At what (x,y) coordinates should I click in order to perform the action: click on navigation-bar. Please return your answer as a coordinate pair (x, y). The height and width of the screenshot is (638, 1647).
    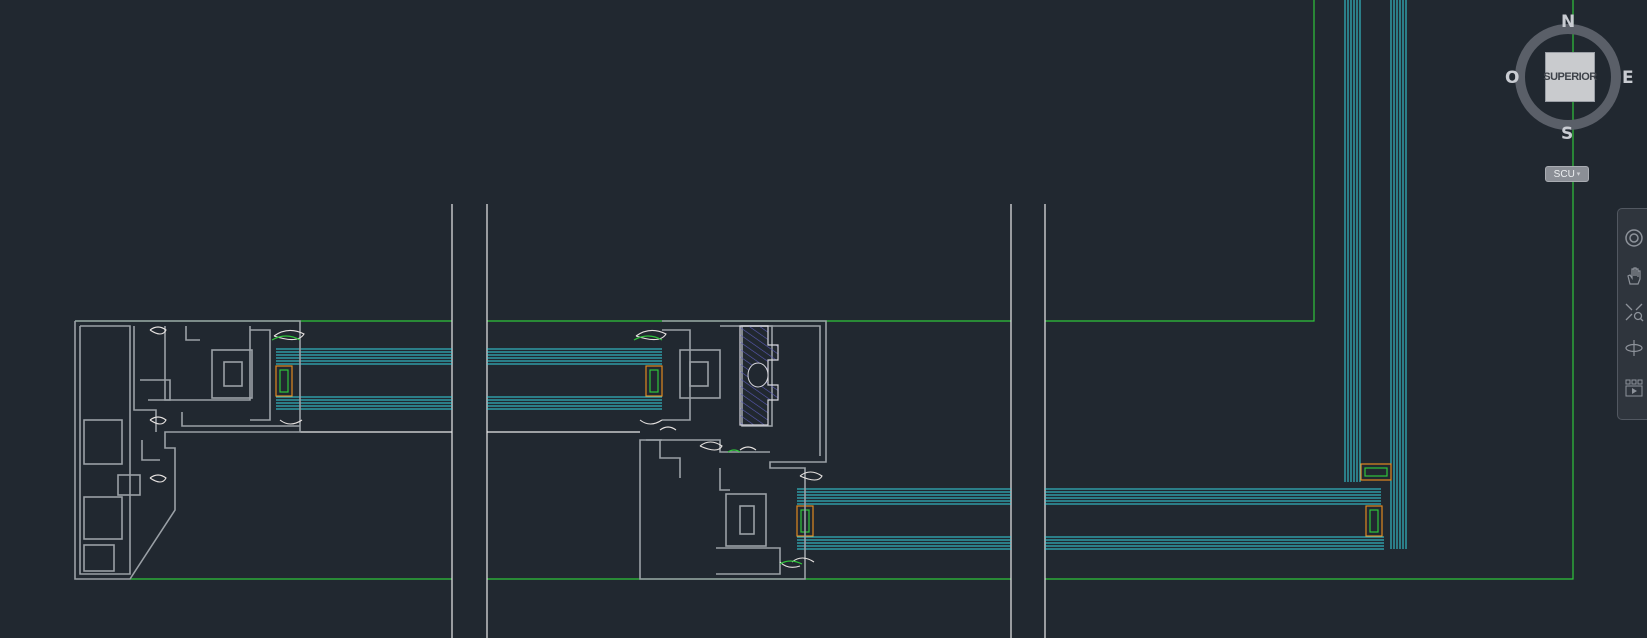
    Looking at the image, I should click on (1632, 314).